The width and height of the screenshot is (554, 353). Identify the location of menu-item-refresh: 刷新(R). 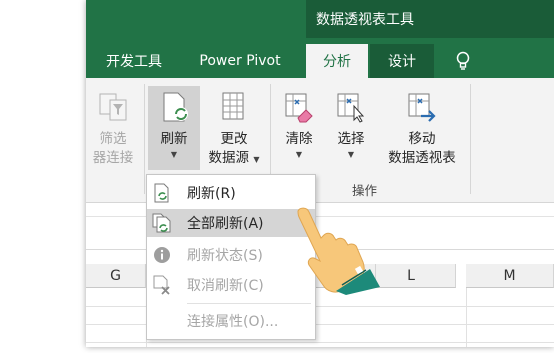
(231, 193).